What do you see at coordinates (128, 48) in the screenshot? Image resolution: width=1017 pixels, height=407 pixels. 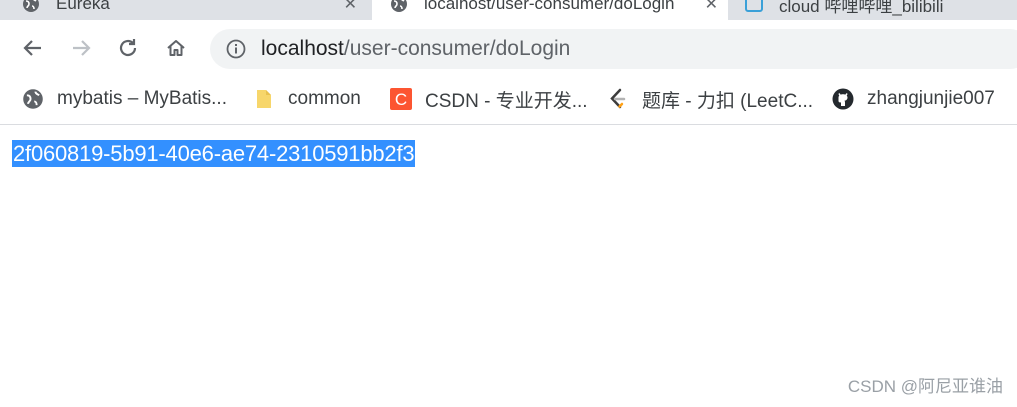 I see `reload-icon` at bounding box center [128, 48].